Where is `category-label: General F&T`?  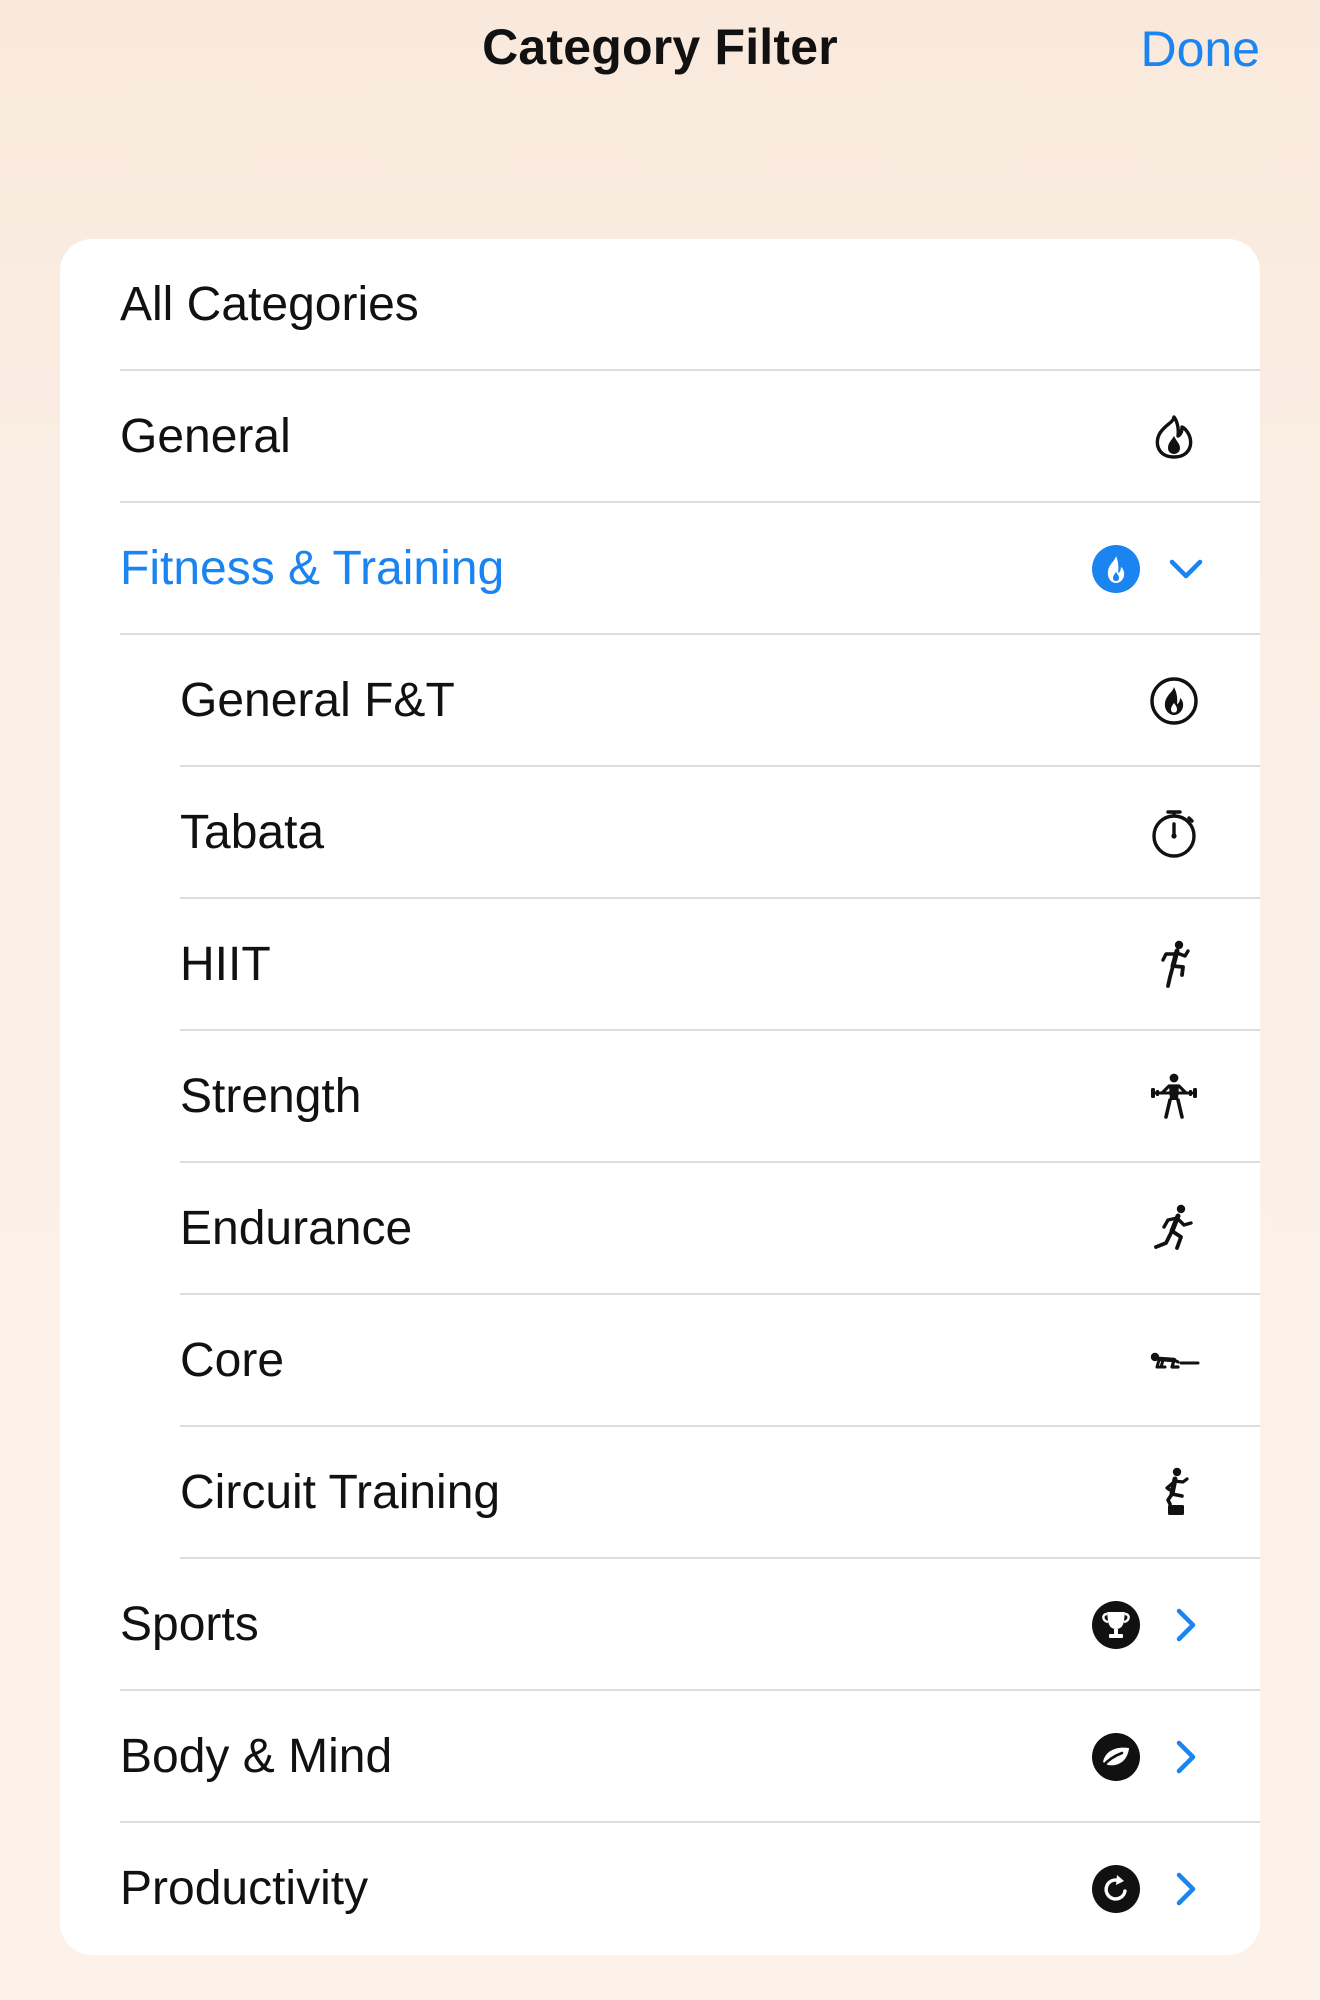
category-label: General F&T is located at coordinates (317, 700).